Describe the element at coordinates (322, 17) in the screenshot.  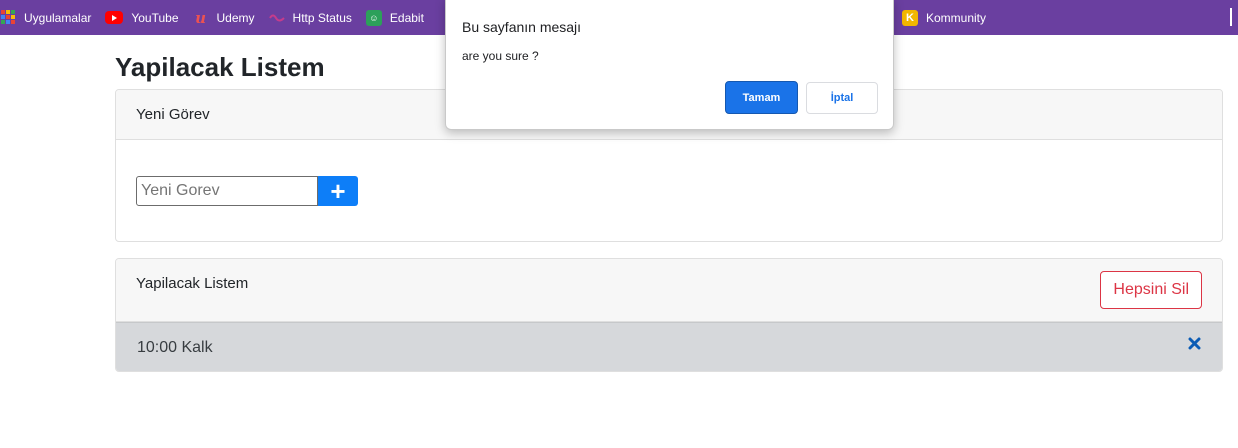
I see `bookmark-label: Http Status` at that location.